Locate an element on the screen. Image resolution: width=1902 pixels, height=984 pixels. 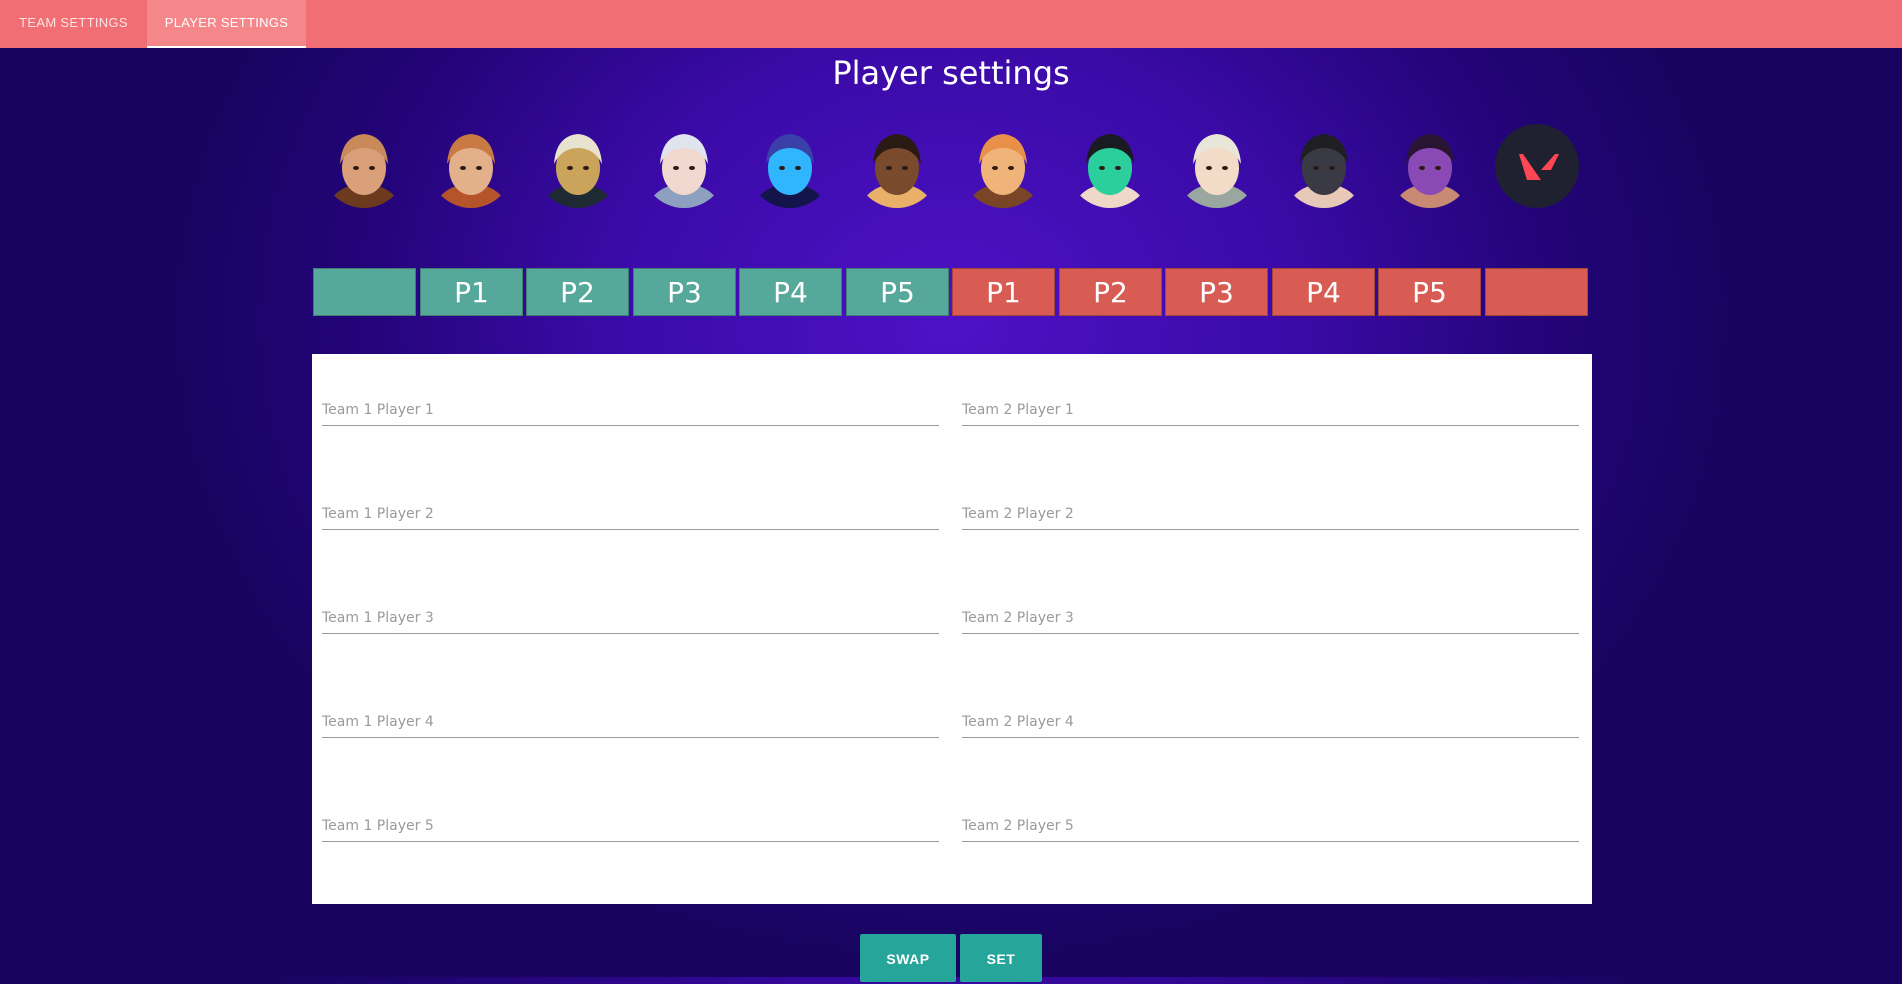
player-slot-bar: P1 P2 P3 P4 P5 P1 P2 P3 P4 P5 is located at coordinates (951, 292).